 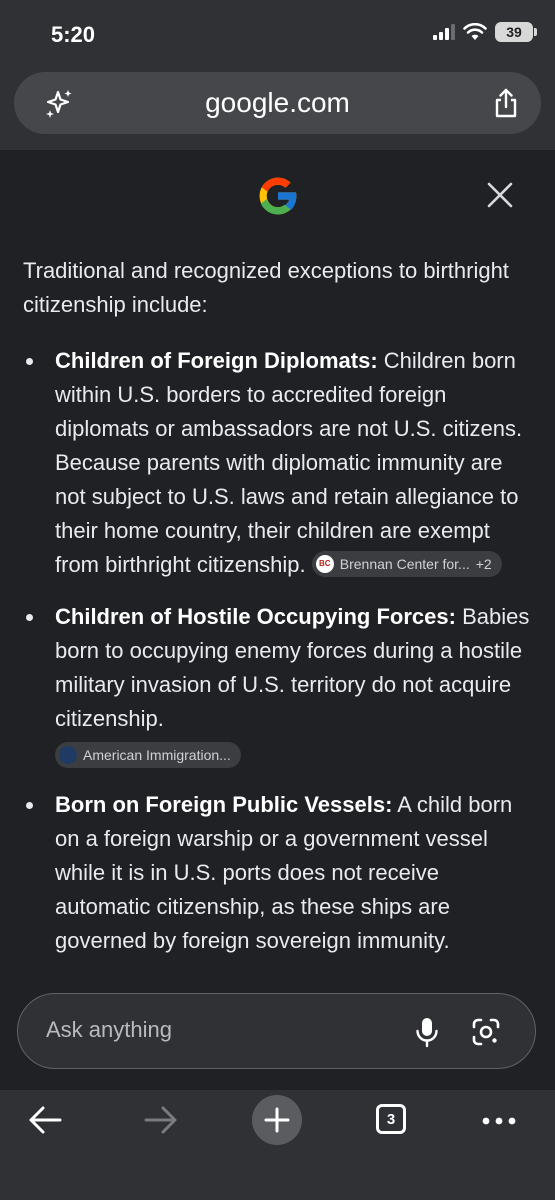 What do you see at coordinates (160, 1120) in the screenshot?
I see `forward-arrow-icon` at bounding box center [160, 1120].